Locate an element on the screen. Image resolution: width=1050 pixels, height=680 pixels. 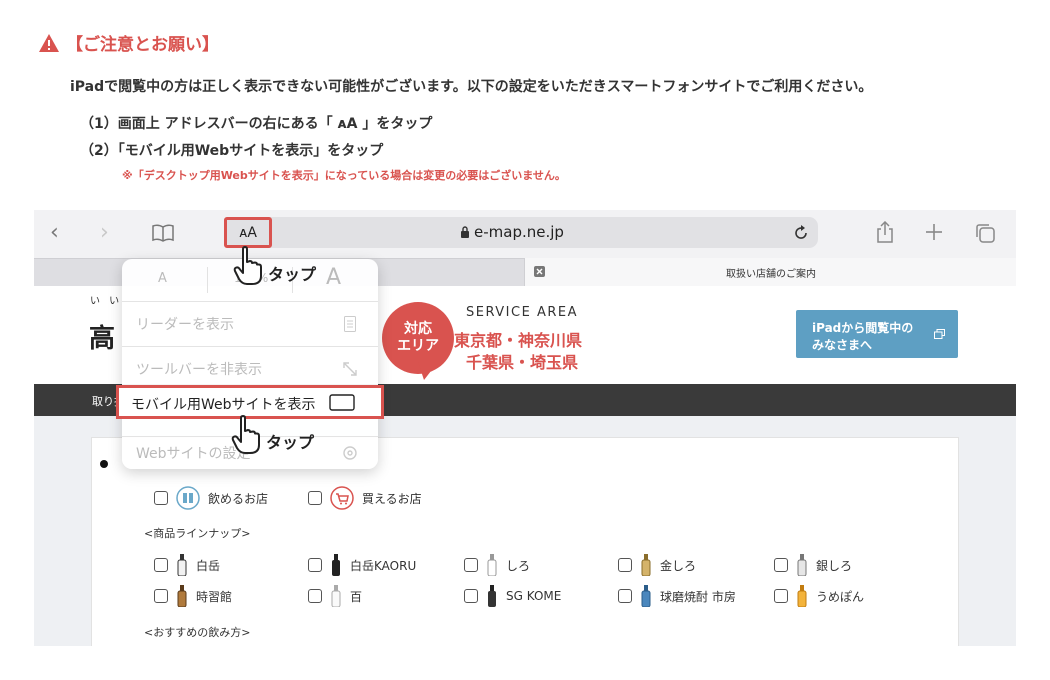
ipad-visitors-button: iPadから閲覧中の みなさまへ is located at coordinates (877, 334).